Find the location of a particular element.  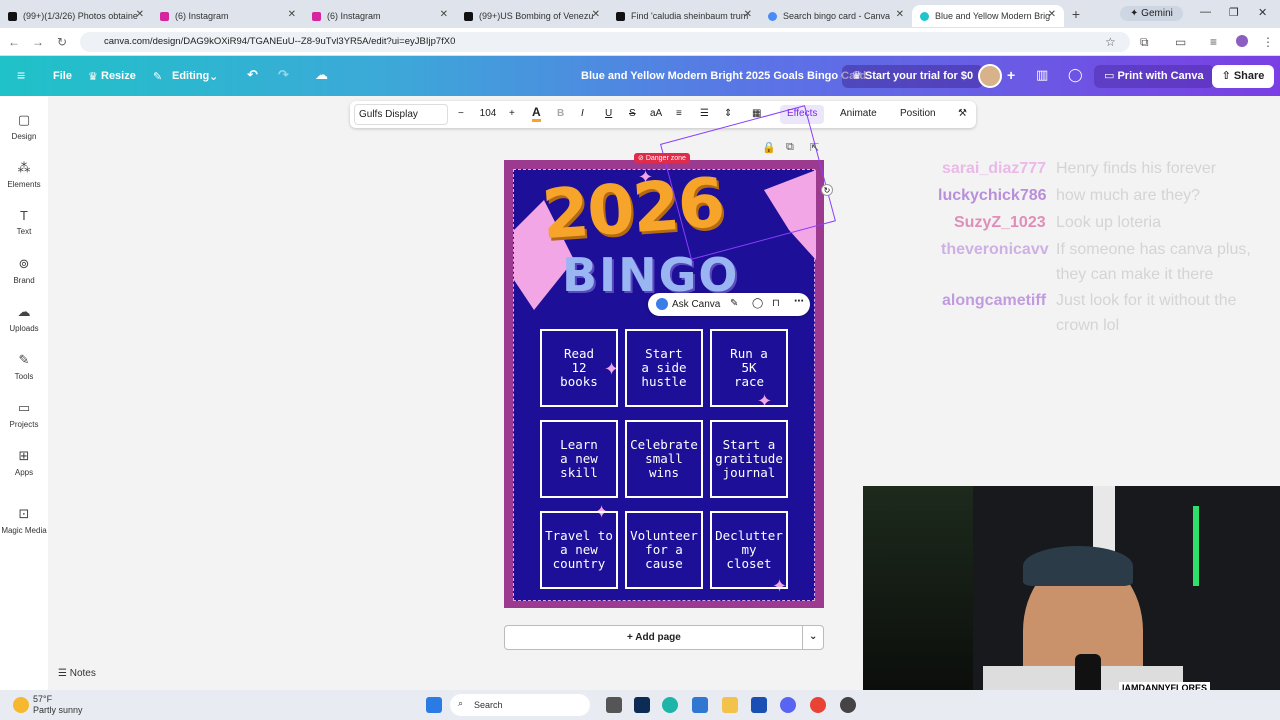

share-element-icon: ⇱ is located at coordinates (814, 147).